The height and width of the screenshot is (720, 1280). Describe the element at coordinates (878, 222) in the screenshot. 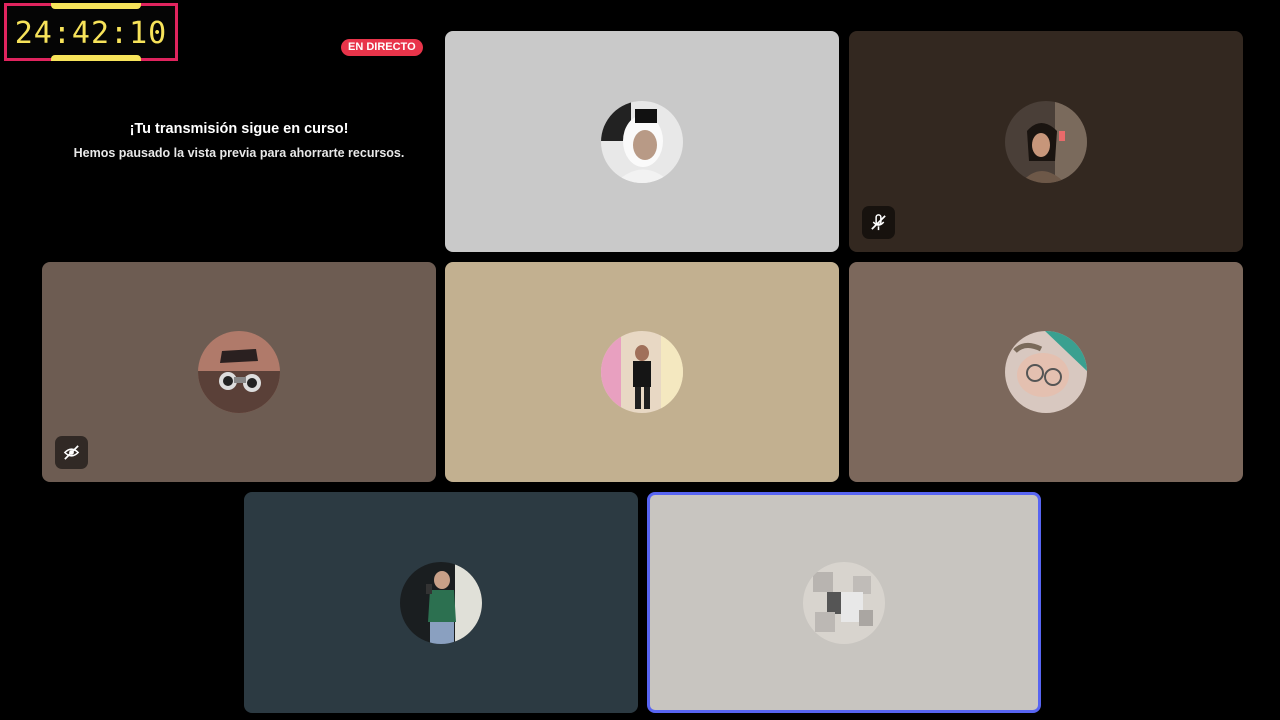

I see `muted-mic-icon` at that location.